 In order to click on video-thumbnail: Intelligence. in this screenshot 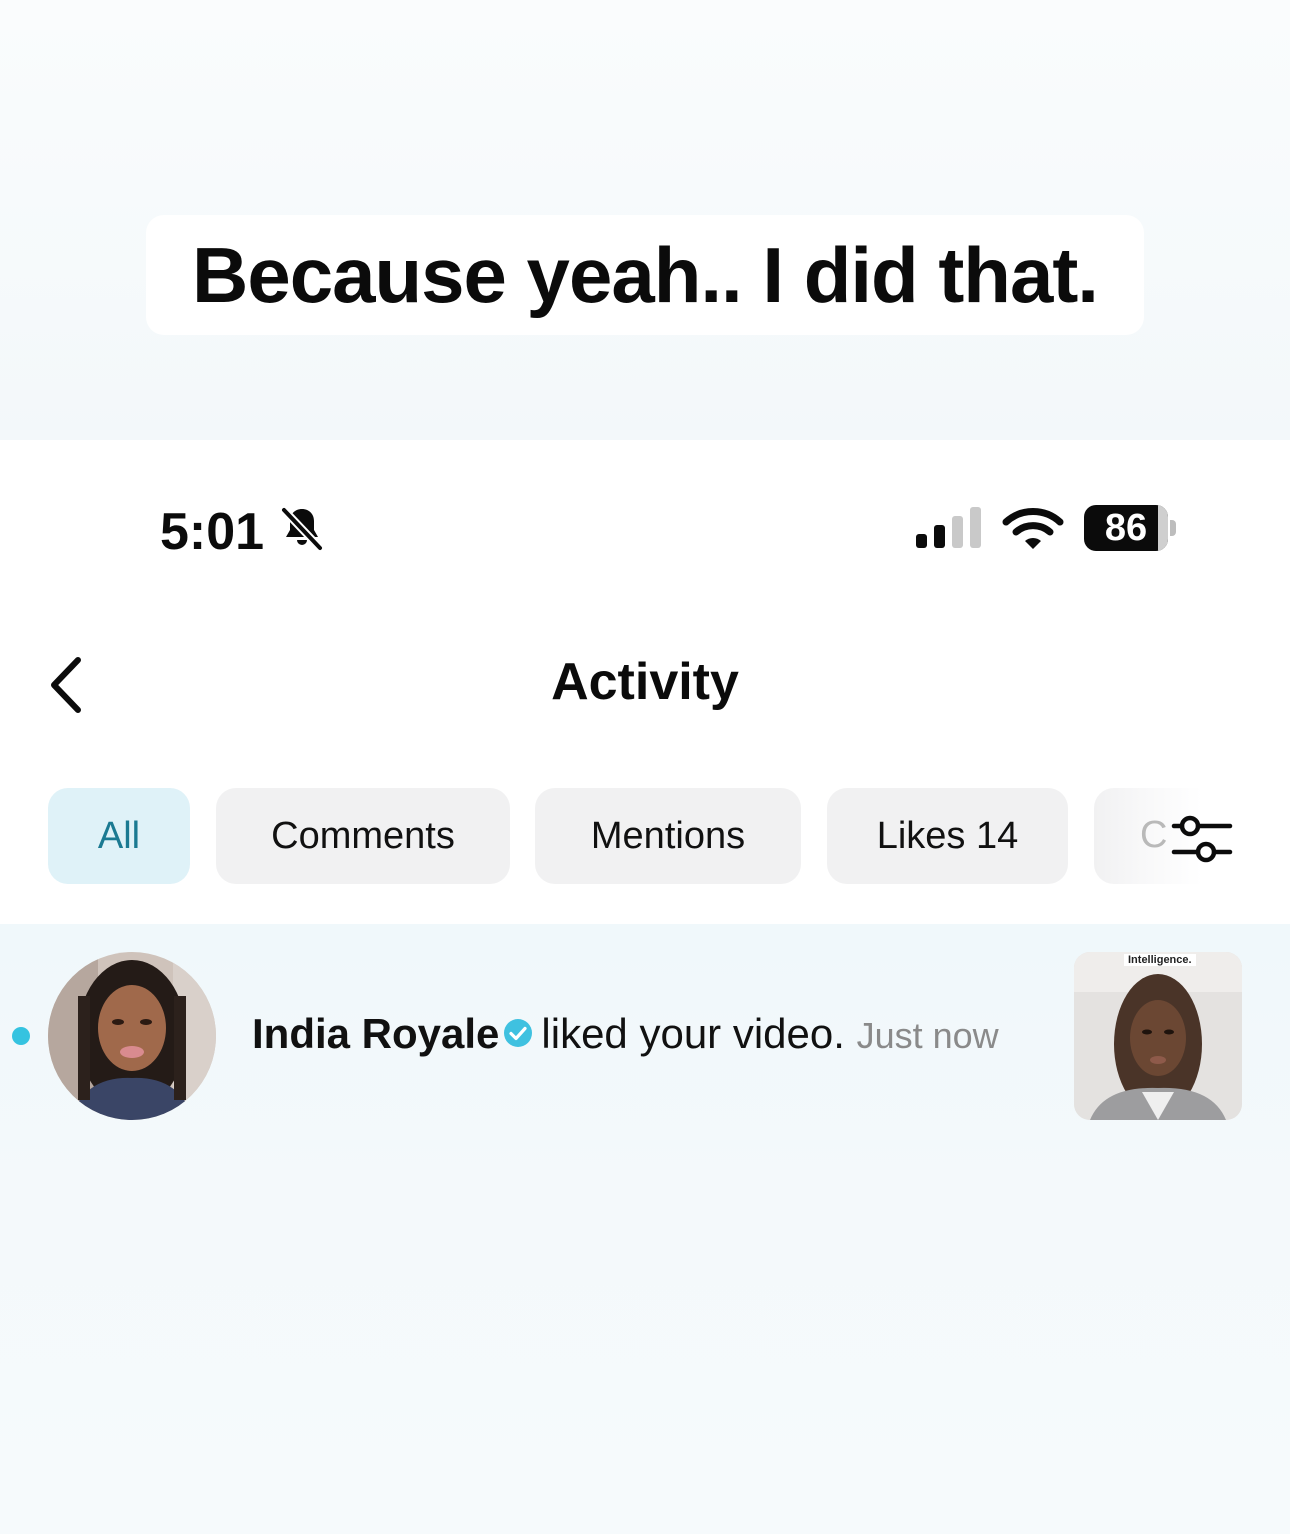, I will do `click(1158, 1036)`.